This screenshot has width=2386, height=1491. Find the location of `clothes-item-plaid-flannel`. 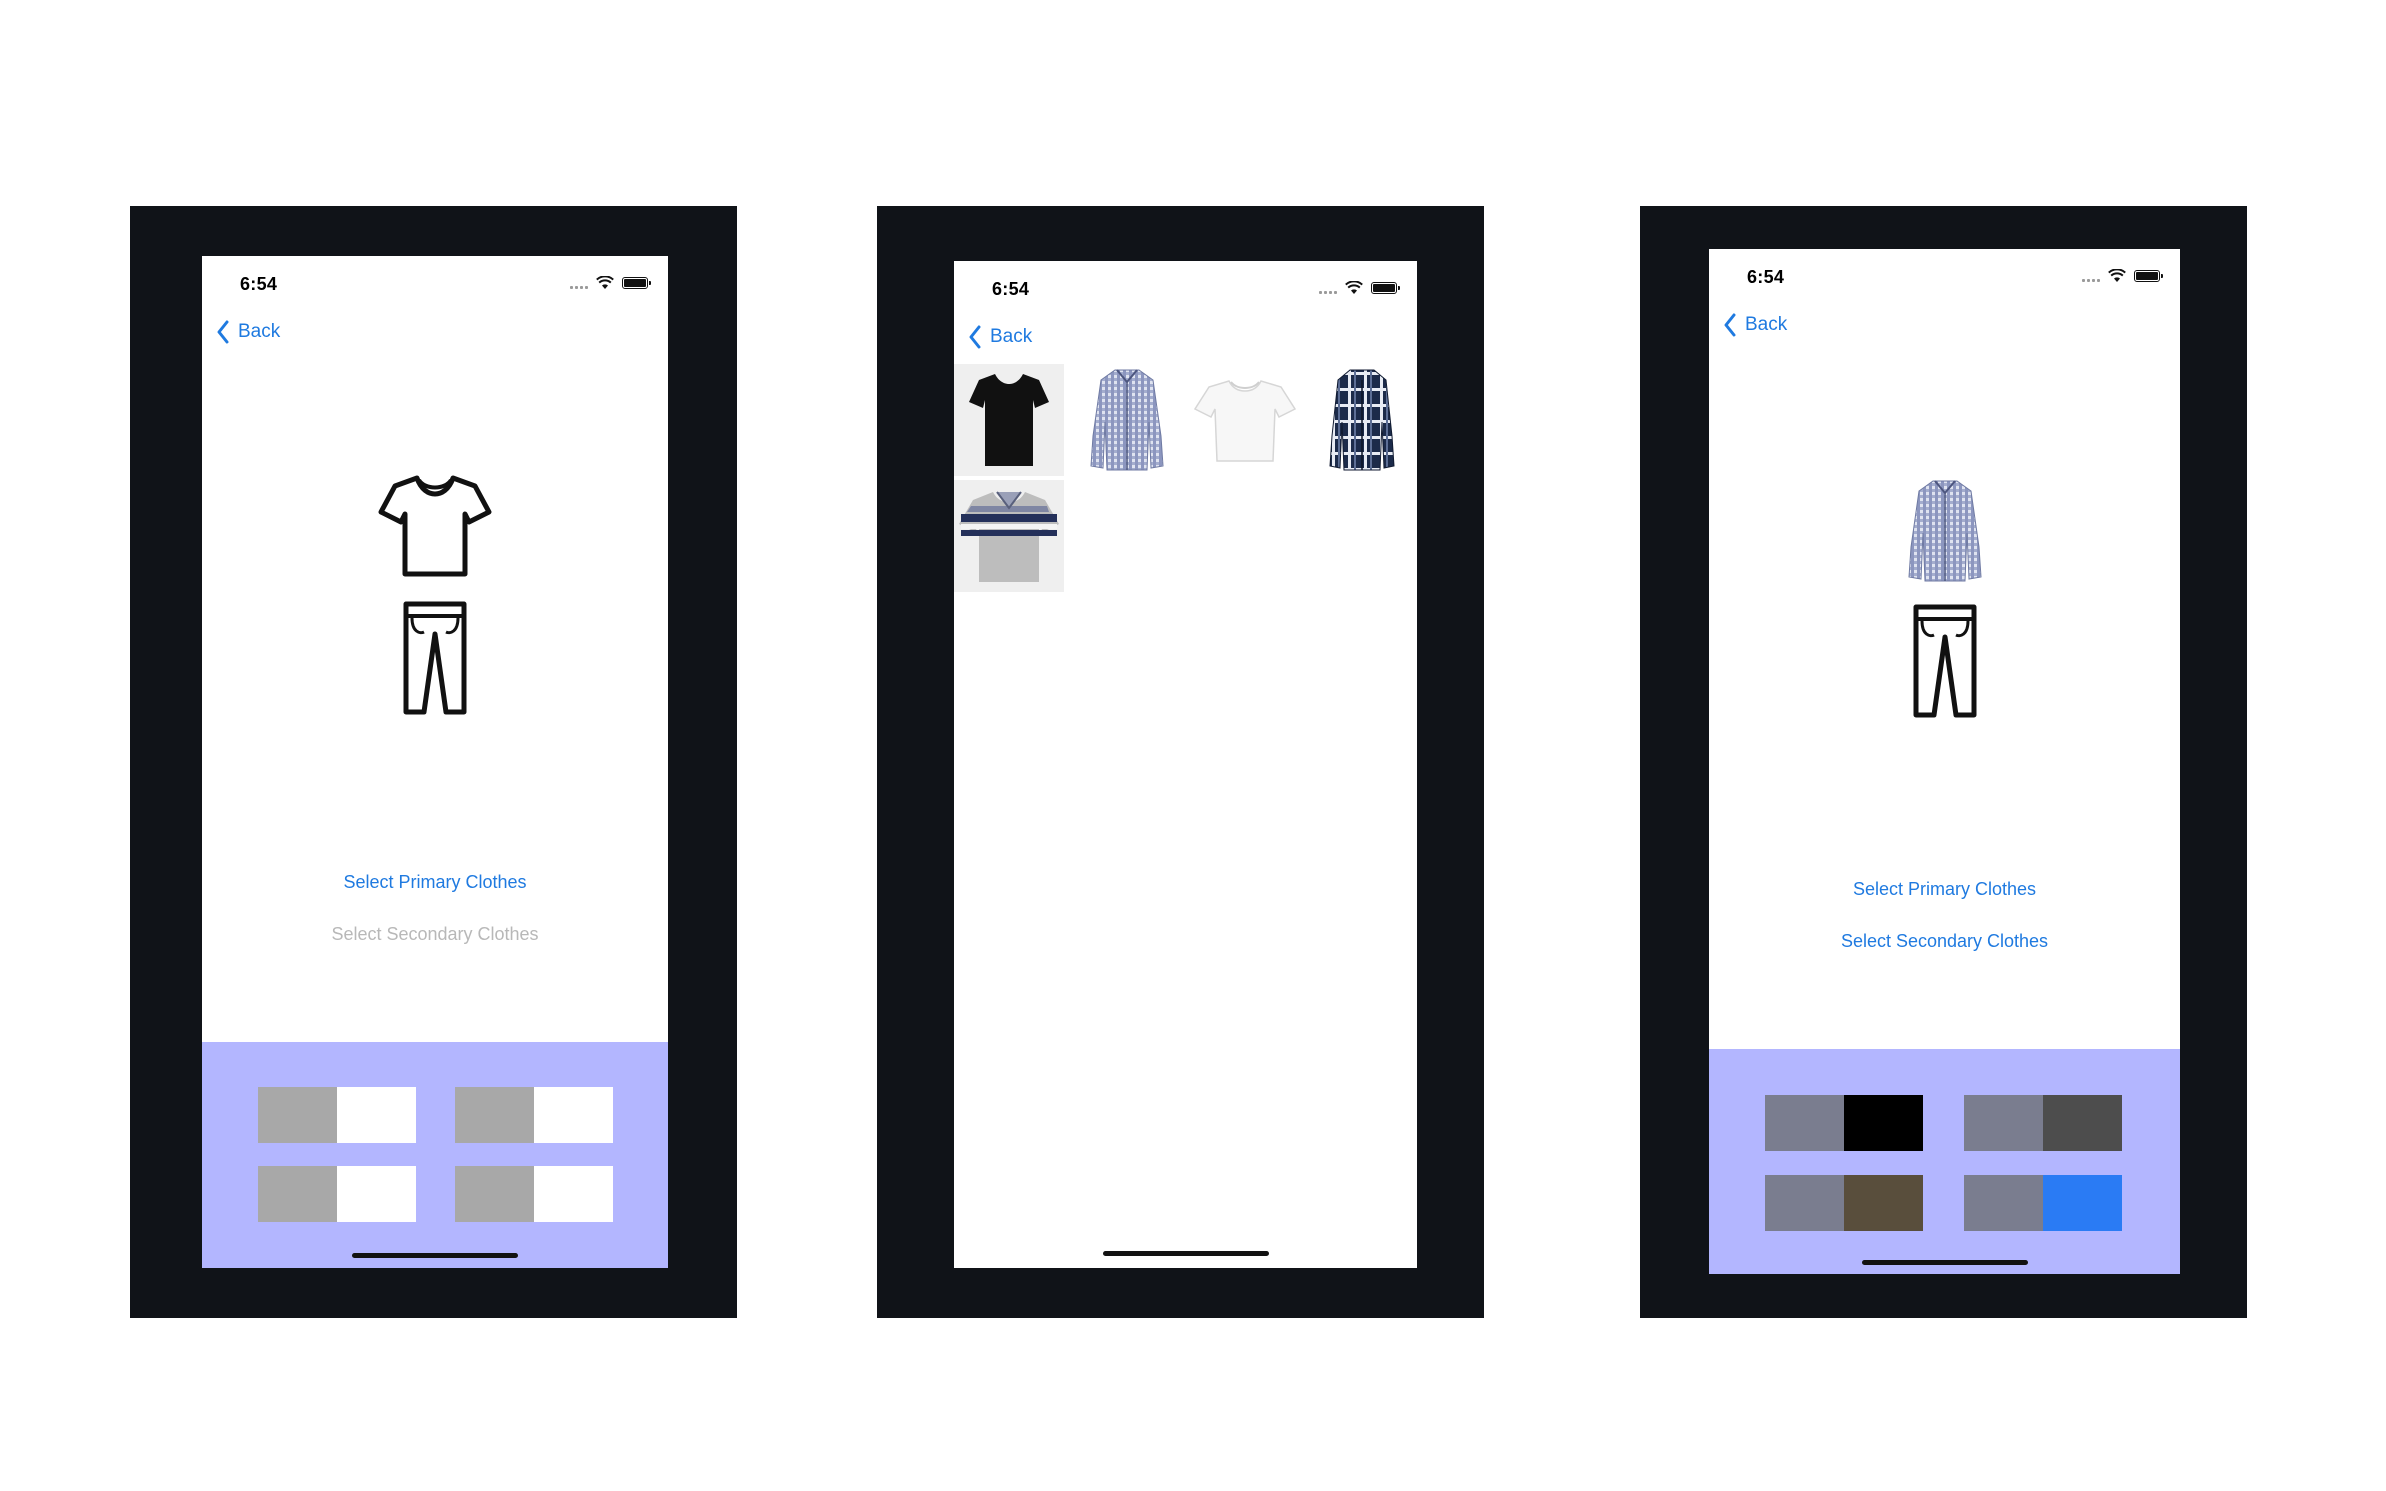

clothes-item-plaid-flannel is located at coordinates (1362, 420).